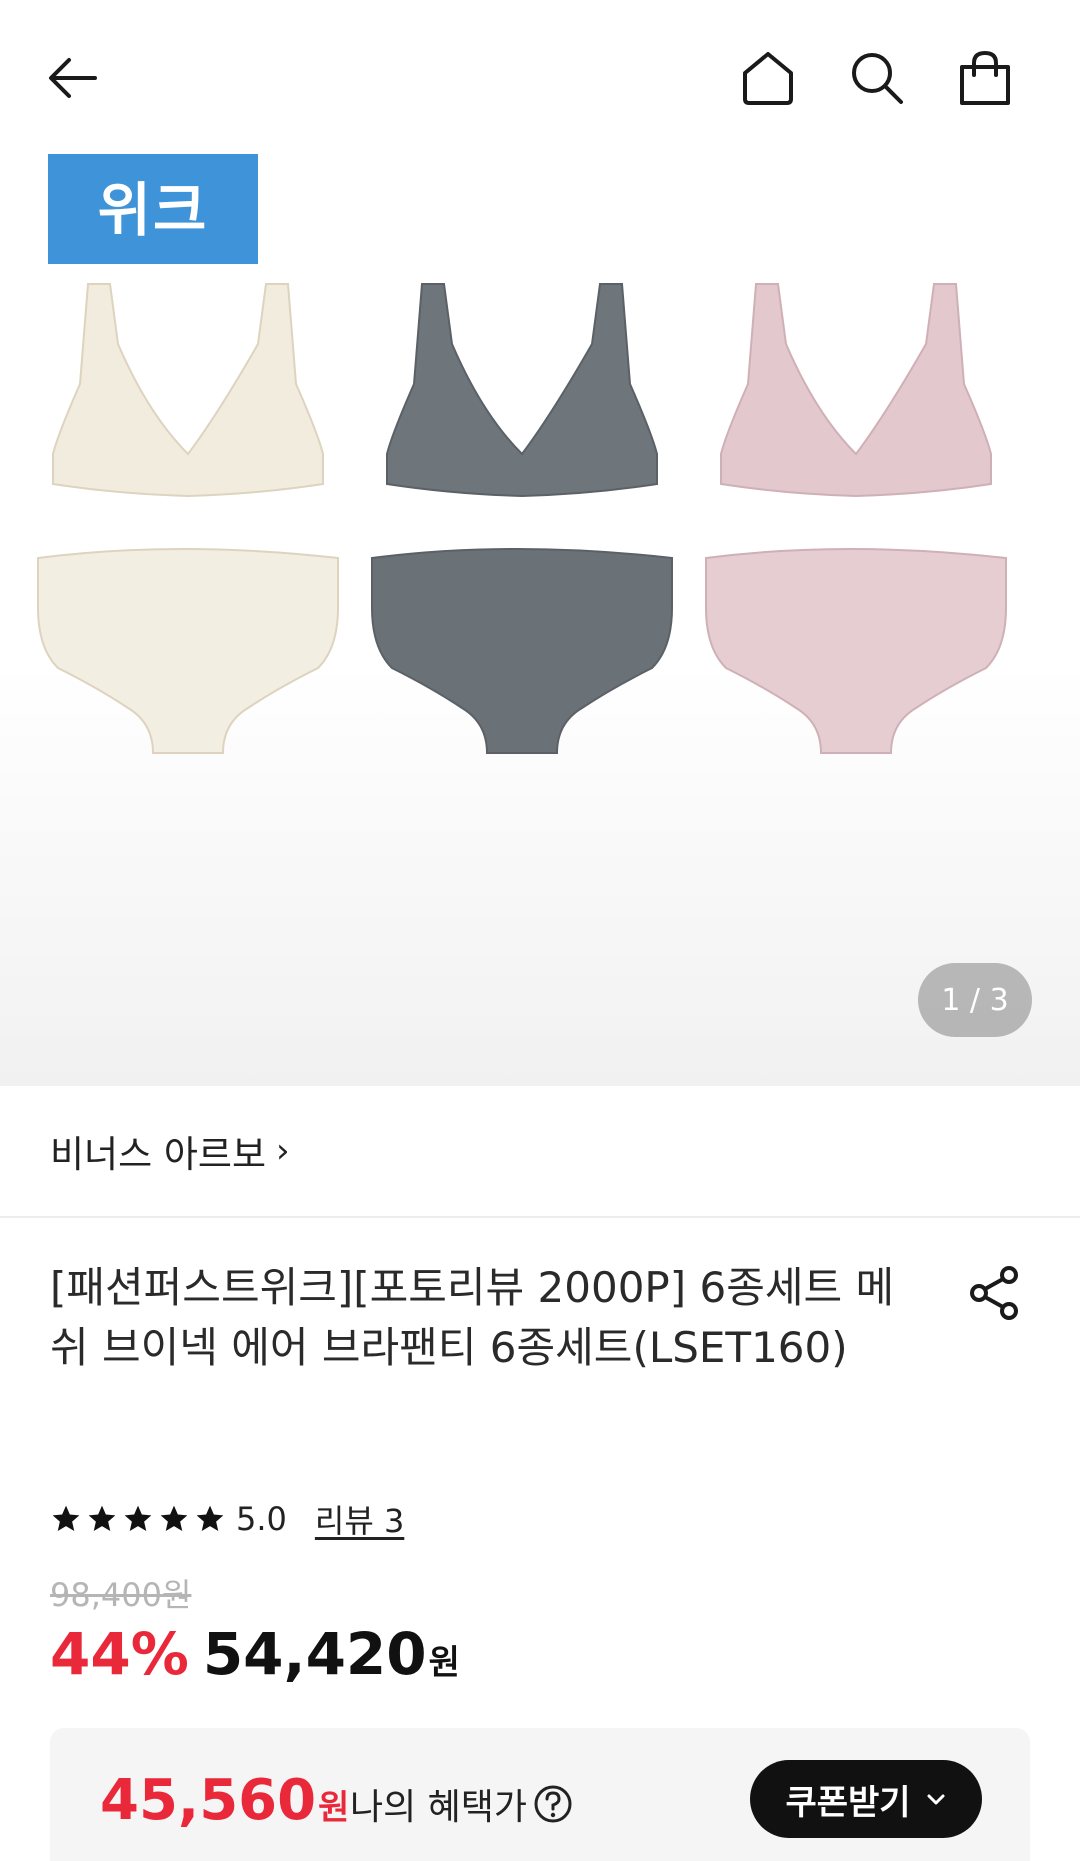  I want to click on top-bar, so click(540, 75).